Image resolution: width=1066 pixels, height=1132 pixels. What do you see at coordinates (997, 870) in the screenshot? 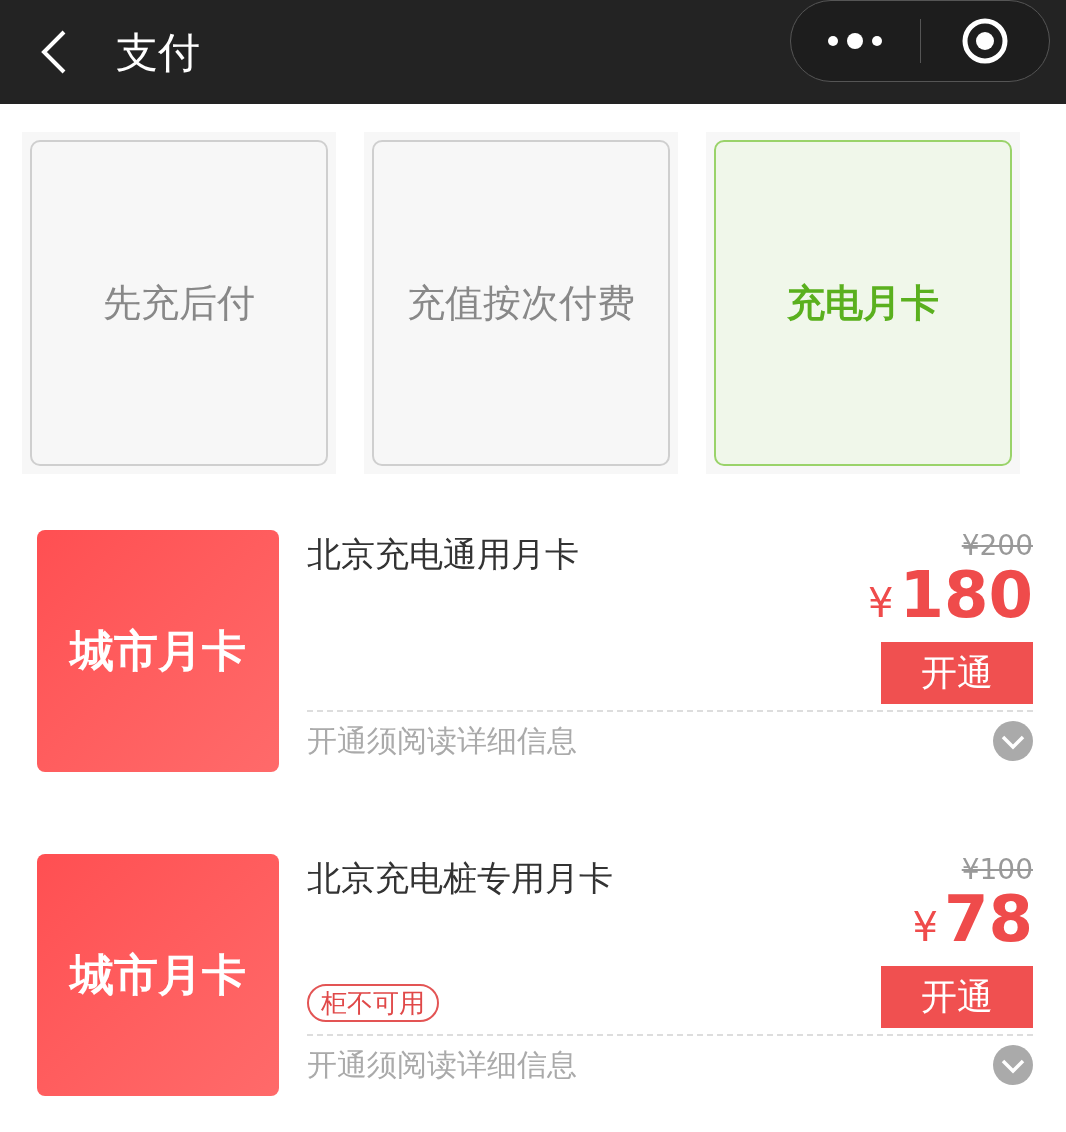
I see `original-price: ¥100` at bounding box center [997, 870].